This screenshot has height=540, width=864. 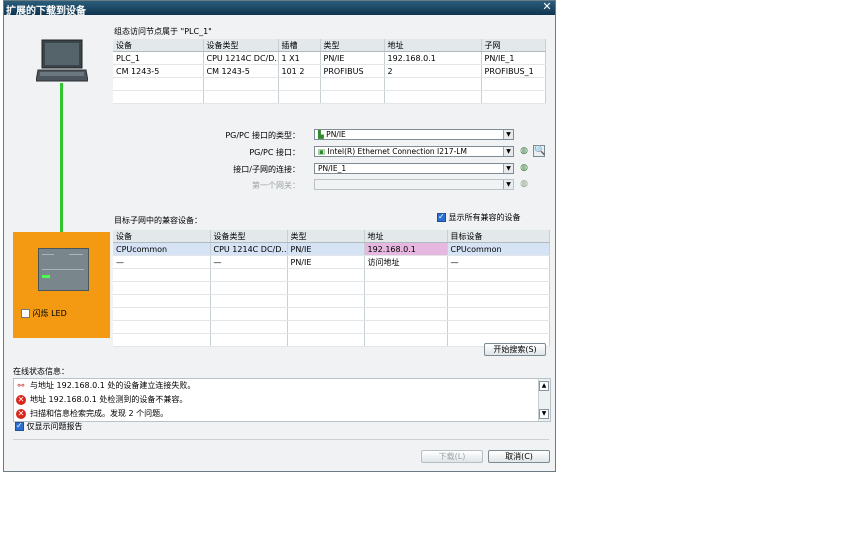 What do you see at coordinates (46, 11) in the screenshot?
I see `dialog-title: 扩展的下载到设备` at bounding box center [46, 11].